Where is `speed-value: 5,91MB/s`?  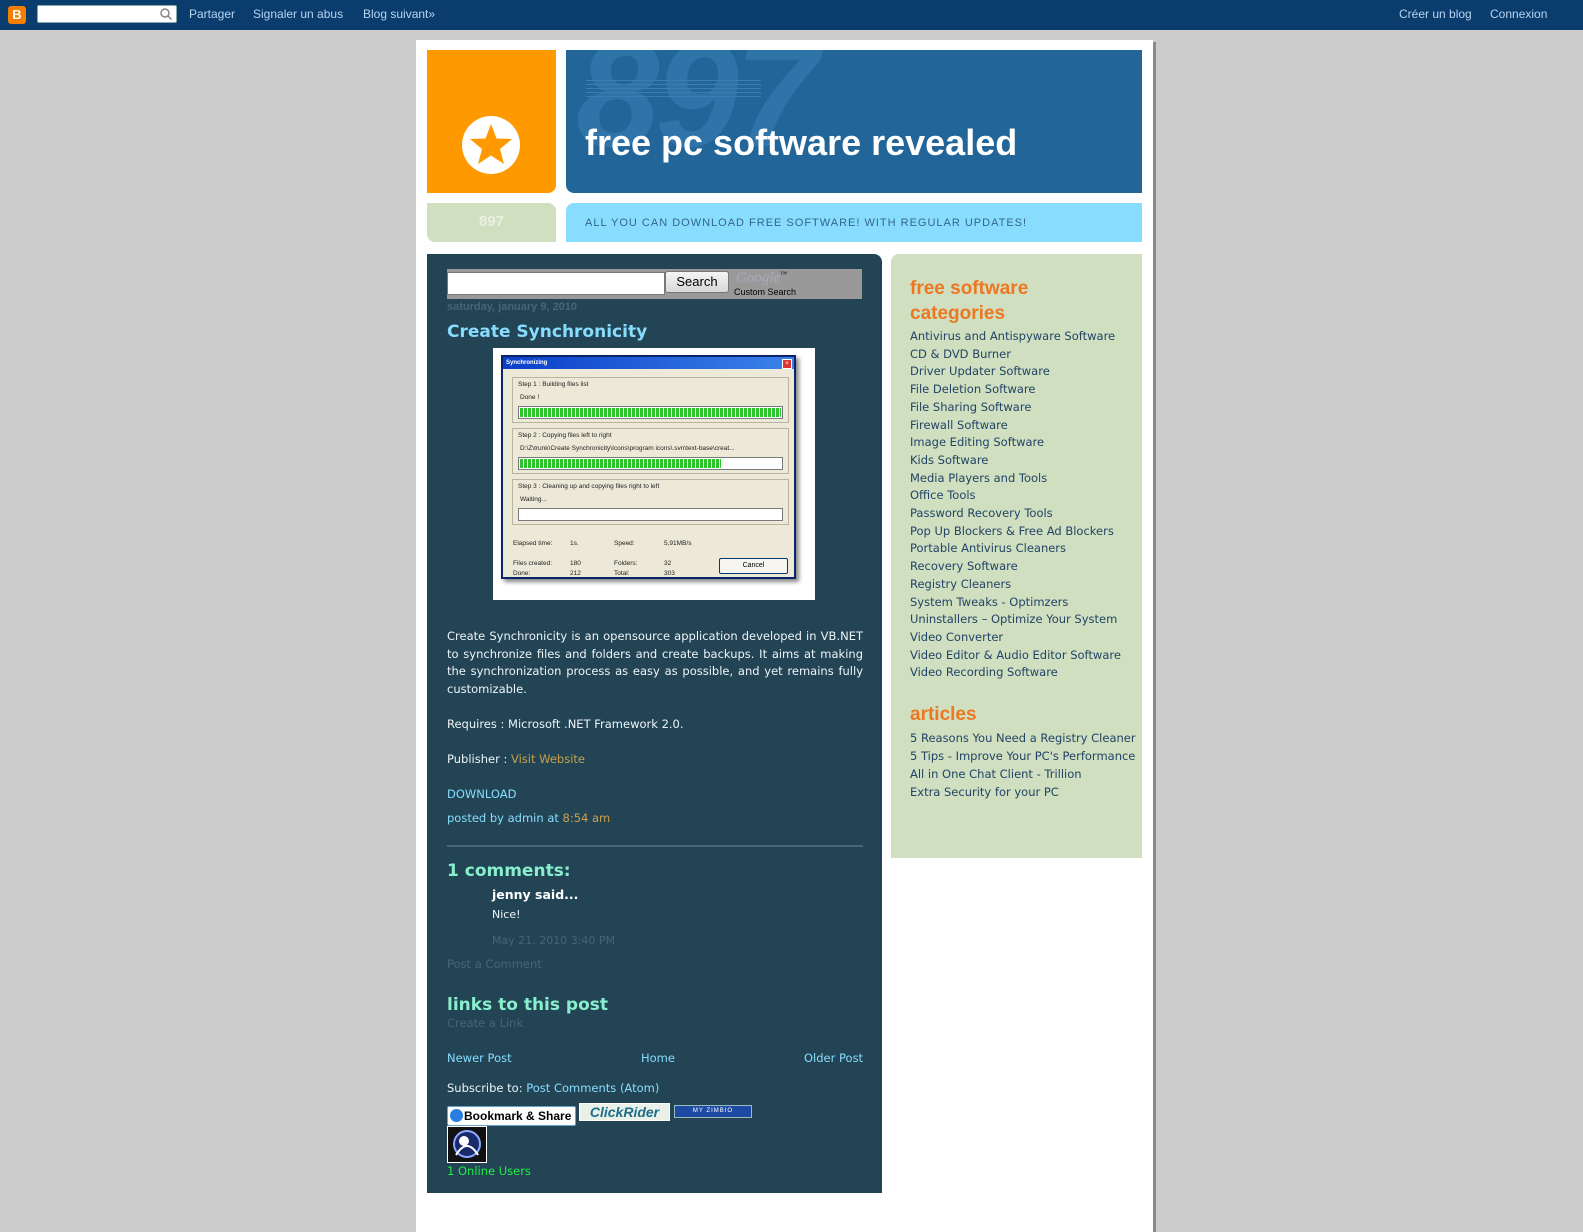 speed-value: 5,91MB/s is located at coordinates (678, 543).